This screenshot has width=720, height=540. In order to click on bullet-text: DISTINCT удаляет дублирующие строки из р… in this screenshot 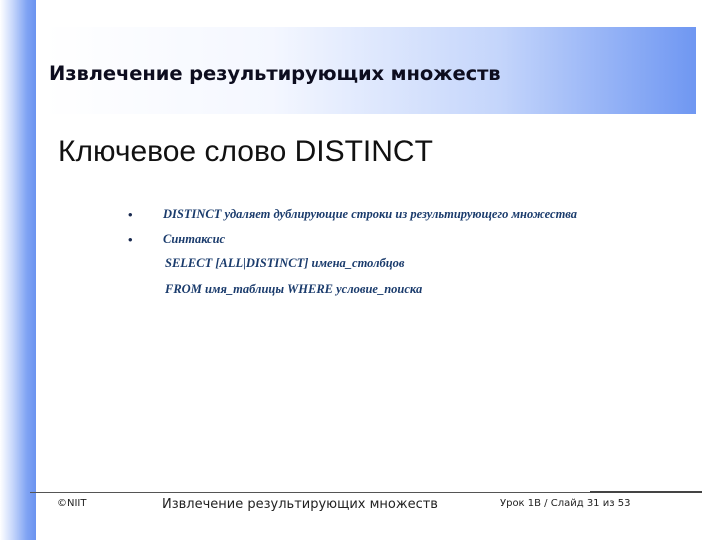, I will do `click(370, 214)`.